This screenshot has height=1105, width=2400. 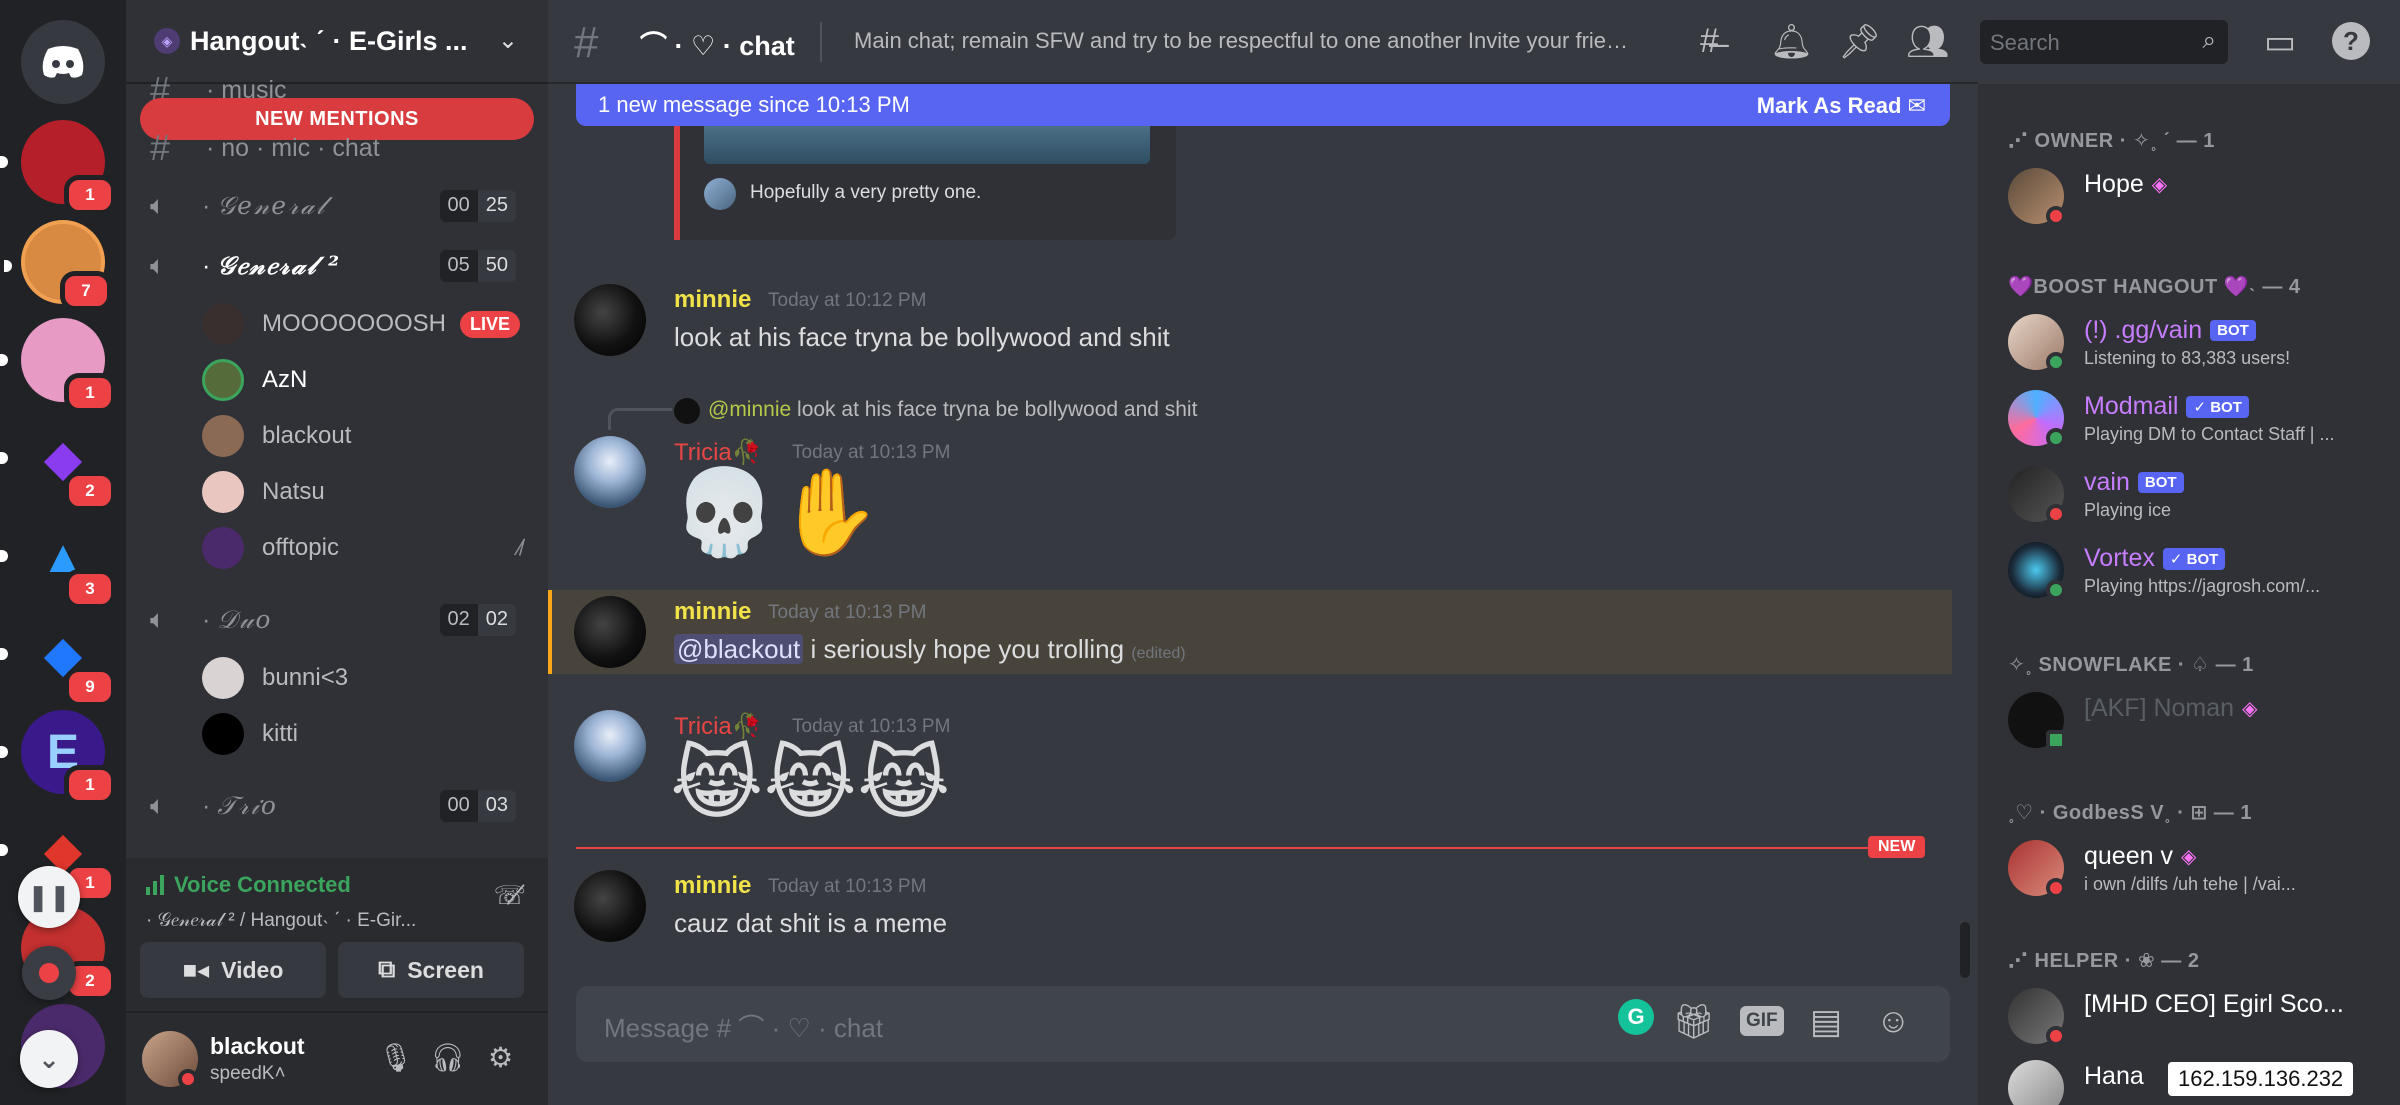 What do you see at coordinates (445, 969) in the screenshot?
I see `screen-label: Screen` at bounding box center [445, 969].